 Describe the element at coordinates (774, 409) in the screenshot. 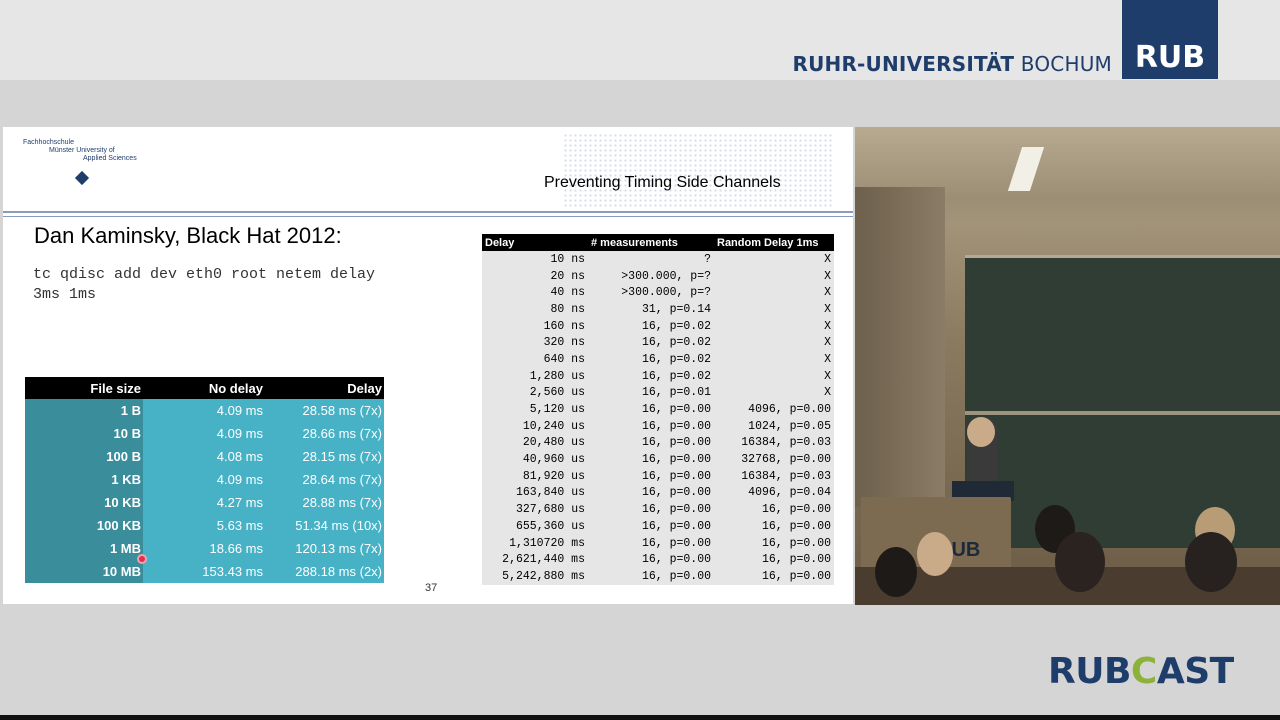

I see `delay-table-cell: 4096, p=0.00` at that location.